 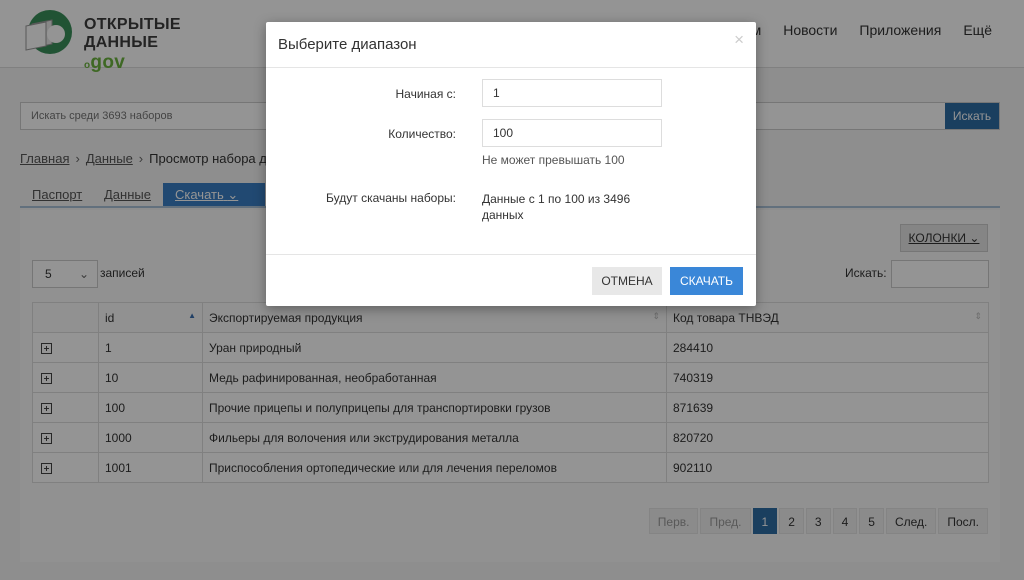 What do you see at coordinates (391, 198) in the screenshot?
I see `result-label: Будут скачаны наборы:` at bounding box center [391, 198].